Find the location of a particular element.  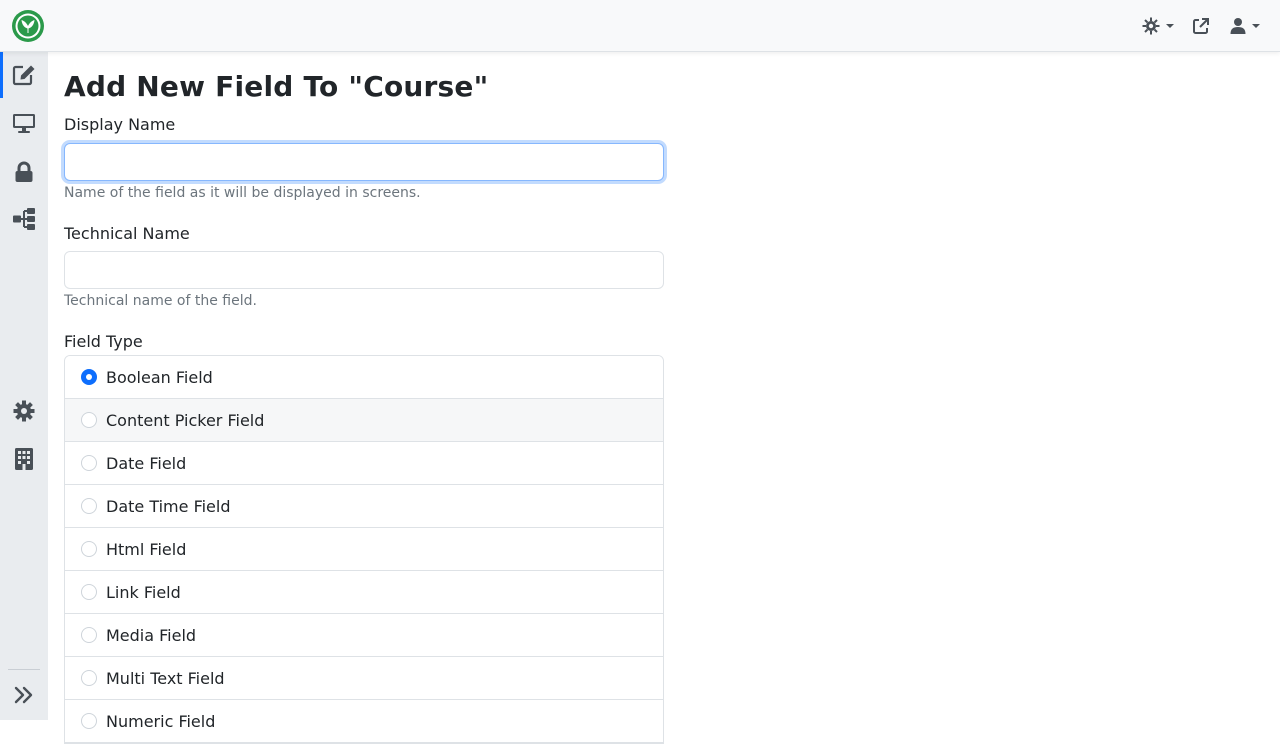

sidebar-item-security is located at coordinates (24, 172).